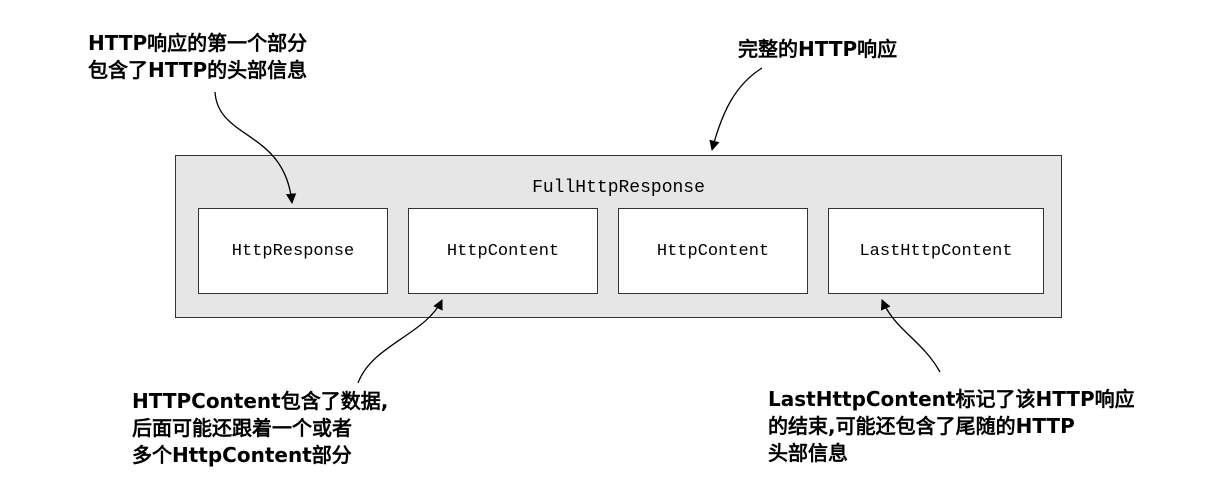  I want to click on callout-line: 包含了HTTP的头部信息, so click(198, 70).